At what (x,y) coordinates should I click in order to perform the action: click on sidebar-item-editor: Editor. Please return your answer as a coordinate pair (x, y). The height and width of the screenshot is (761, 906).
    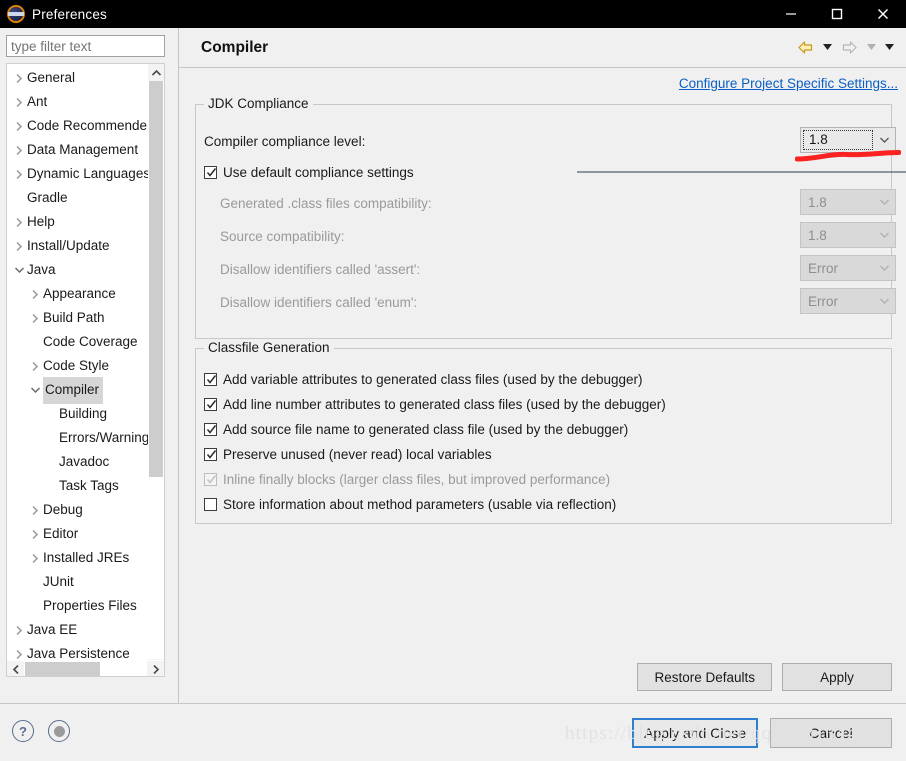
    Looking at the image, I should click on (80, 534).